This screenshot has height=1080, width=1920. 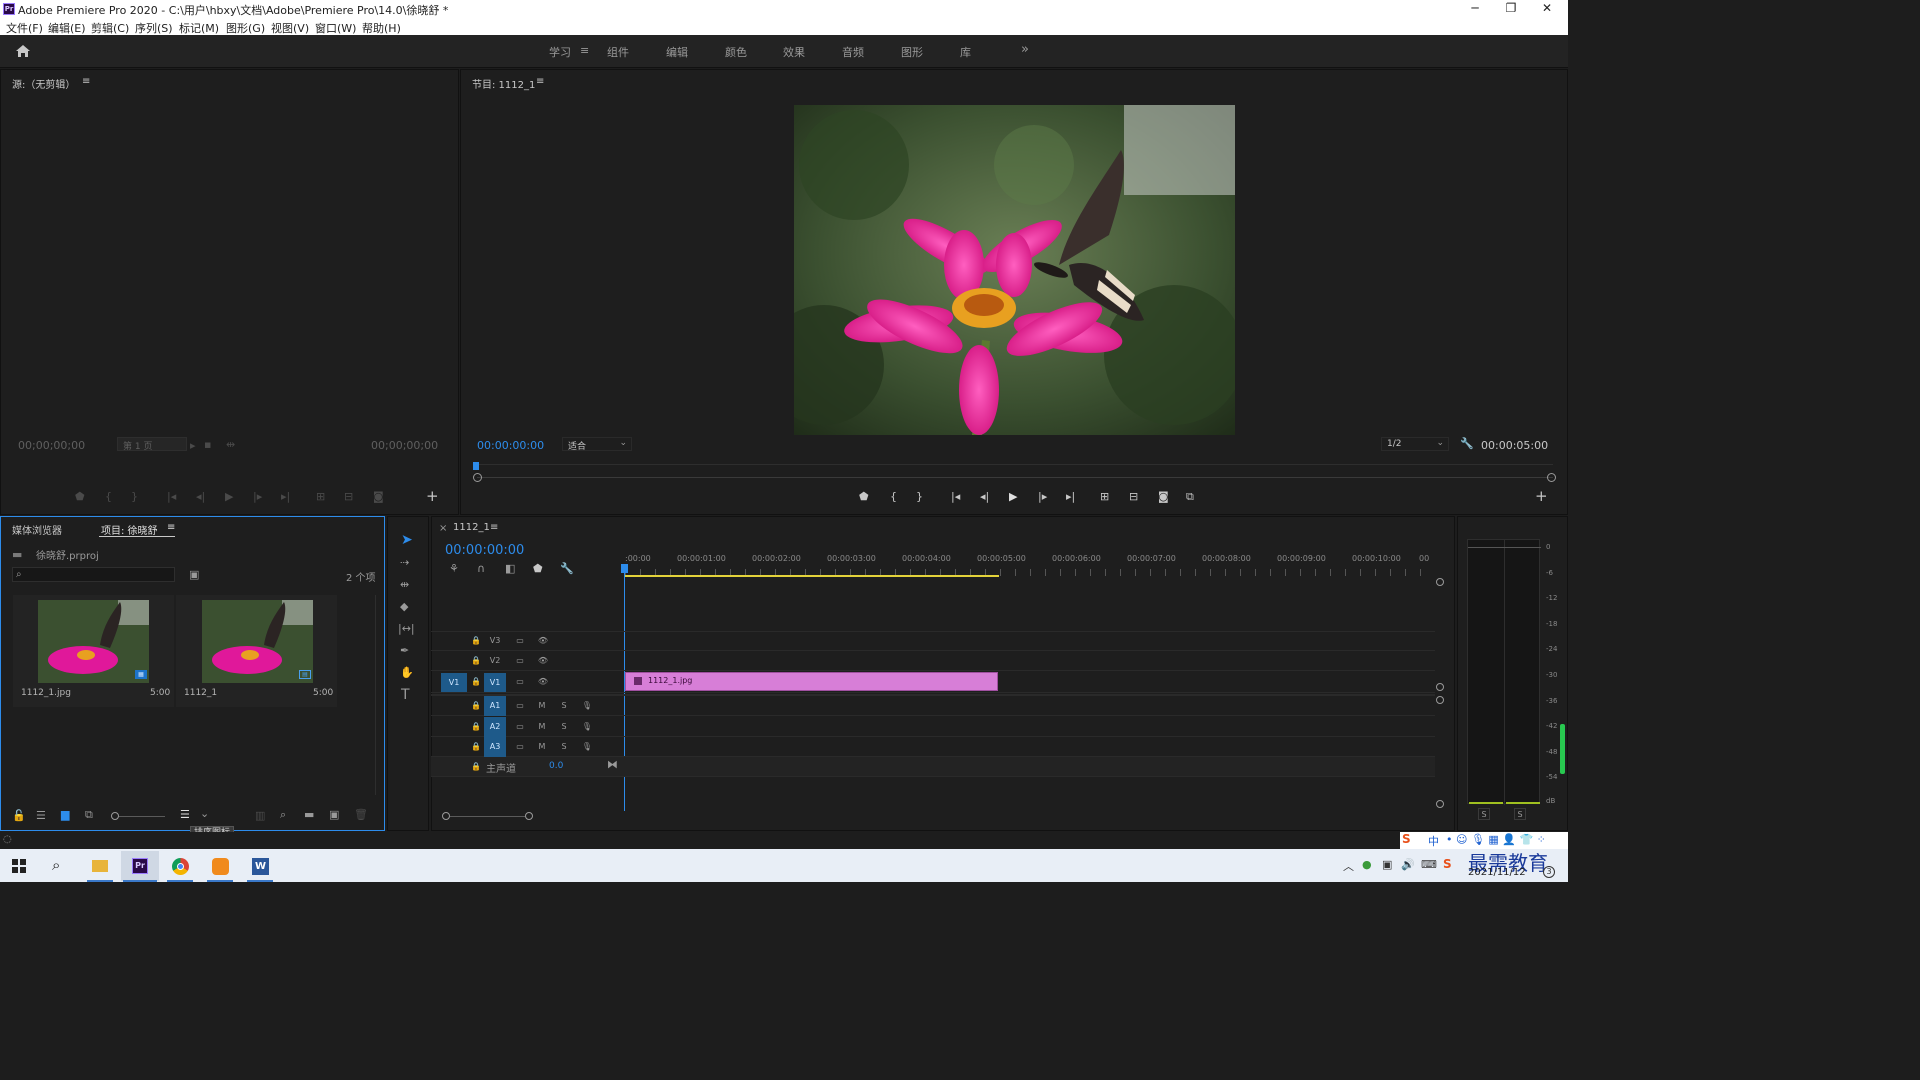 What do you see at coordinates (378, 497) in the screenshot?
I see `camera-icon: ◙` at bounding box center [378, 497].